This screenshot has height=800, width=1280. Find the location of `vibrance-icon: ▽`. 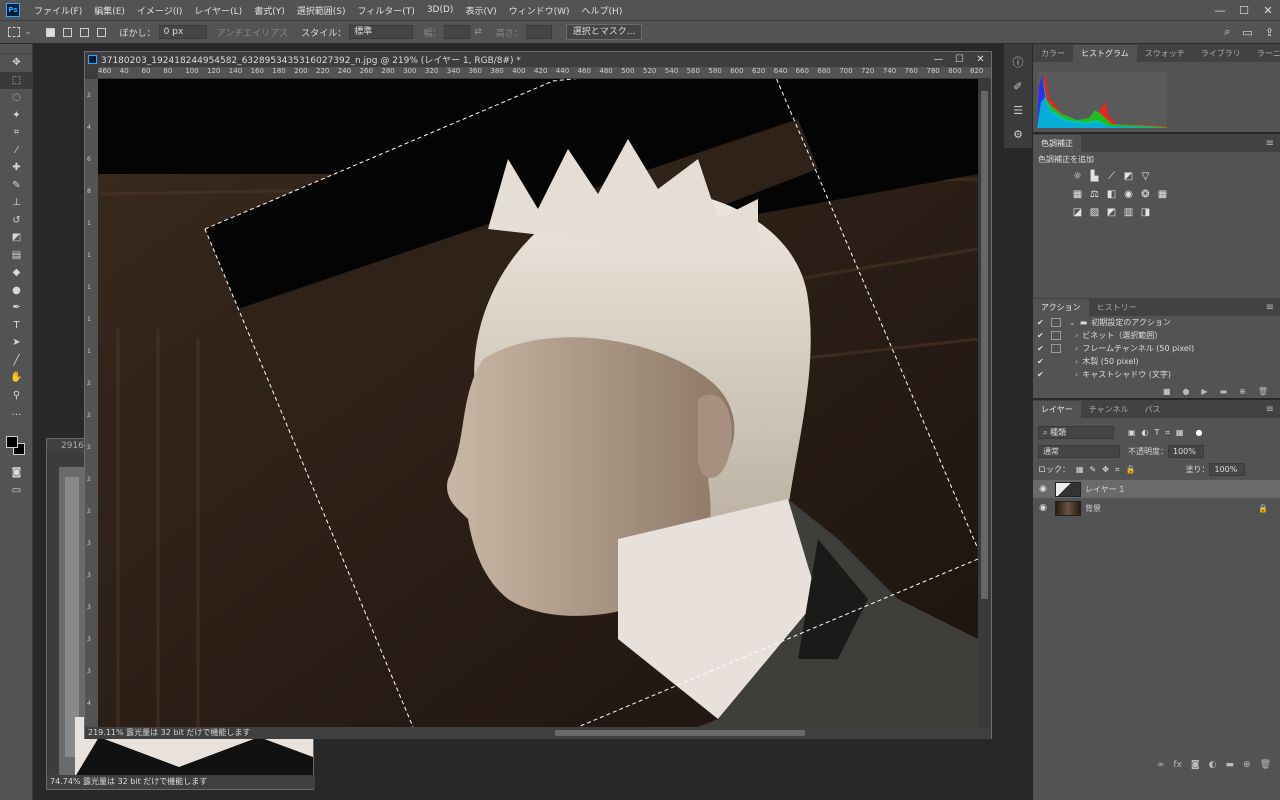

vibrance-icon: ▽ is located at coordinates (1145, 176).